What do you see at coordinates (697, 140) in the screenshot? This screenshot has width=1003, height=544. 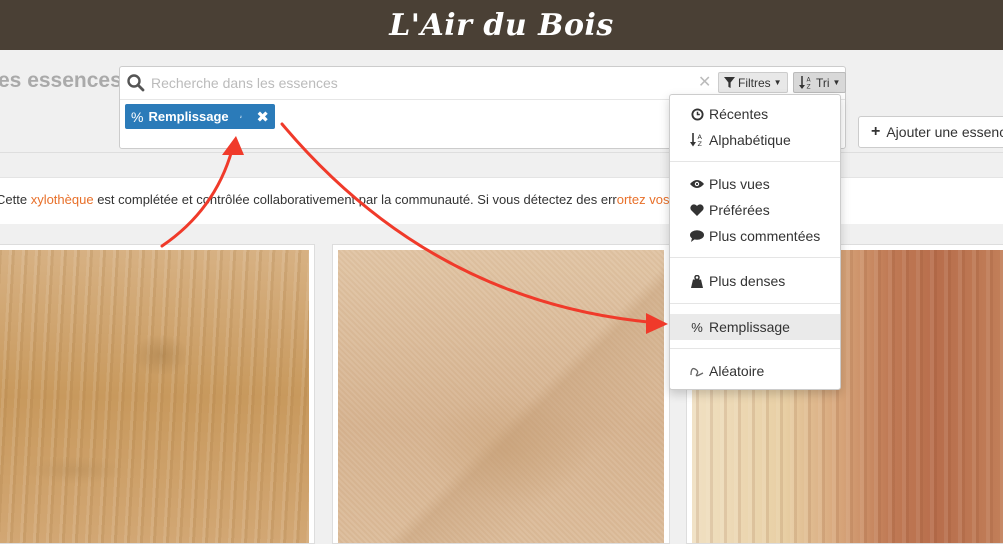 I see `sort-alpha-icon: AZ` at bounding box center [697, 140].